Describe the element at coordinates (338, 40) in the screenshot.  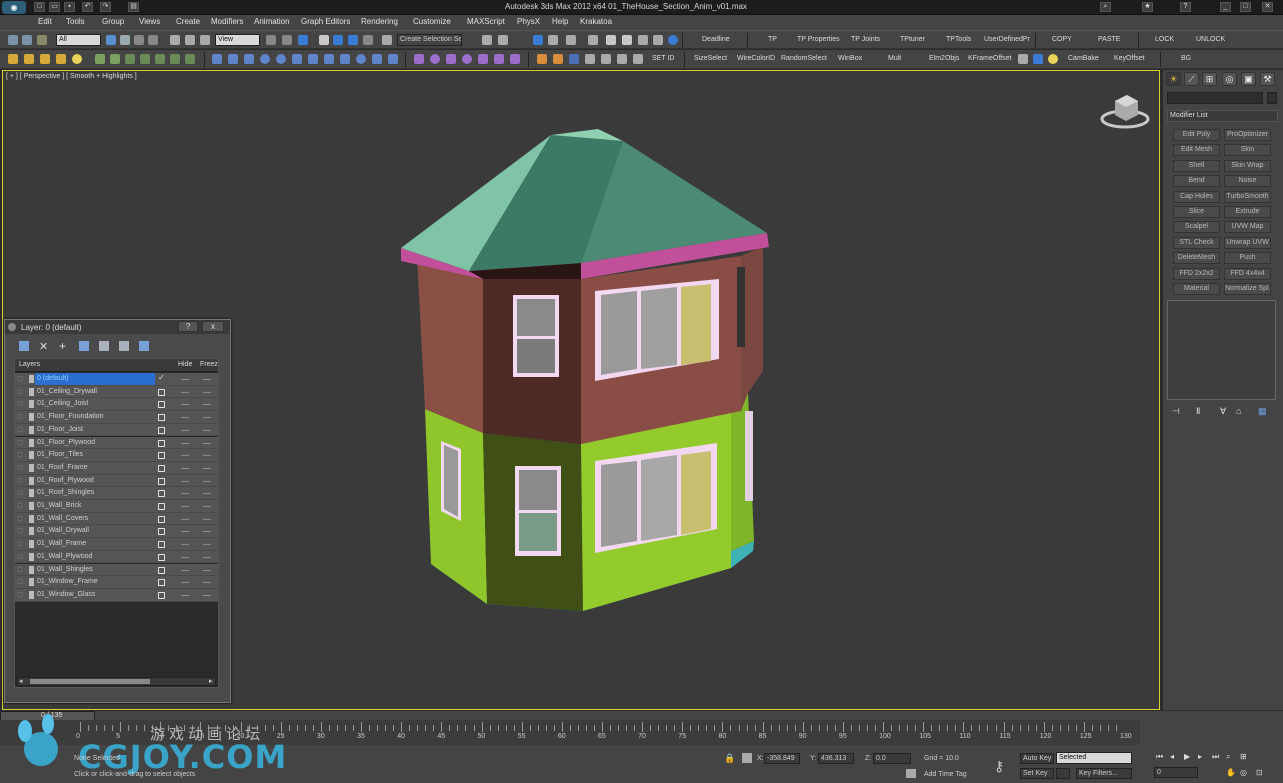
I see `angle-snap-icon` at that location.